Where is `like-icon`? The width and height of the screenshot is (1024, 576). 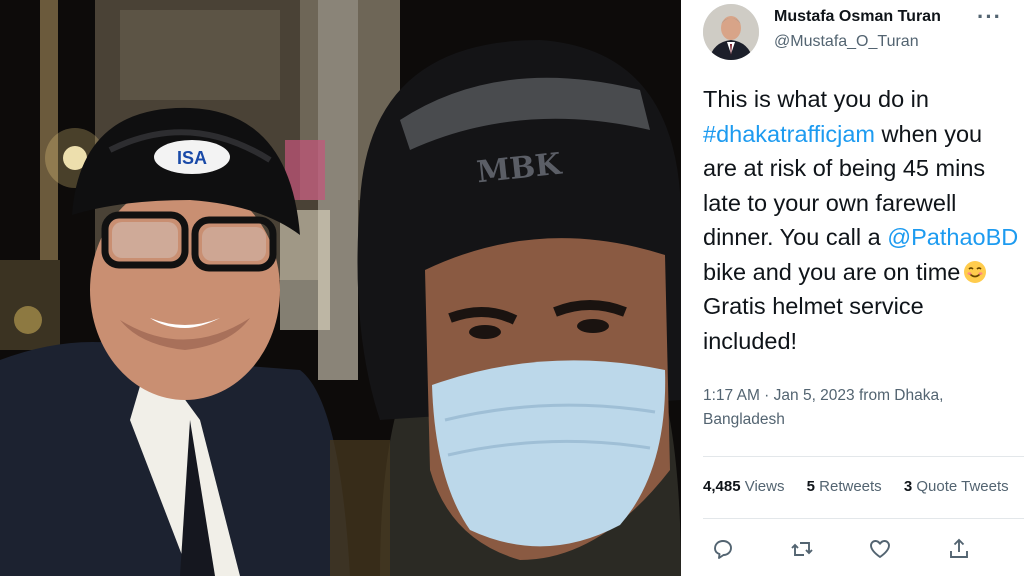 like-icon is located at coordinates (880, 549).